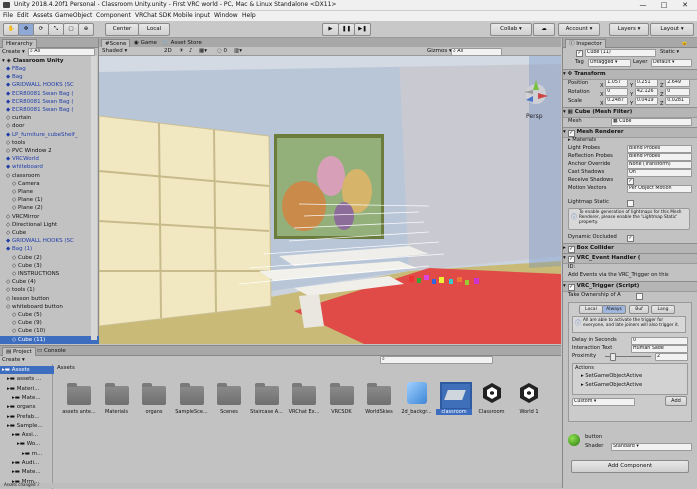 The width and height of the screenshot is (697, 489). I want to click on menu-window: Window, so click(226, 15).